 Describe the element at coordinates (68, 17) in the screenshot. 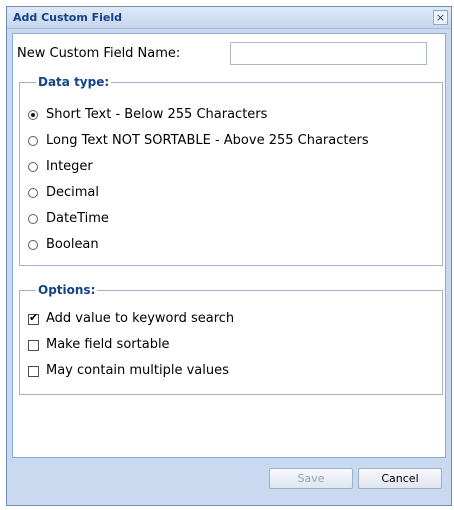

I see `dialog-title: Add Custom Field` at that location.